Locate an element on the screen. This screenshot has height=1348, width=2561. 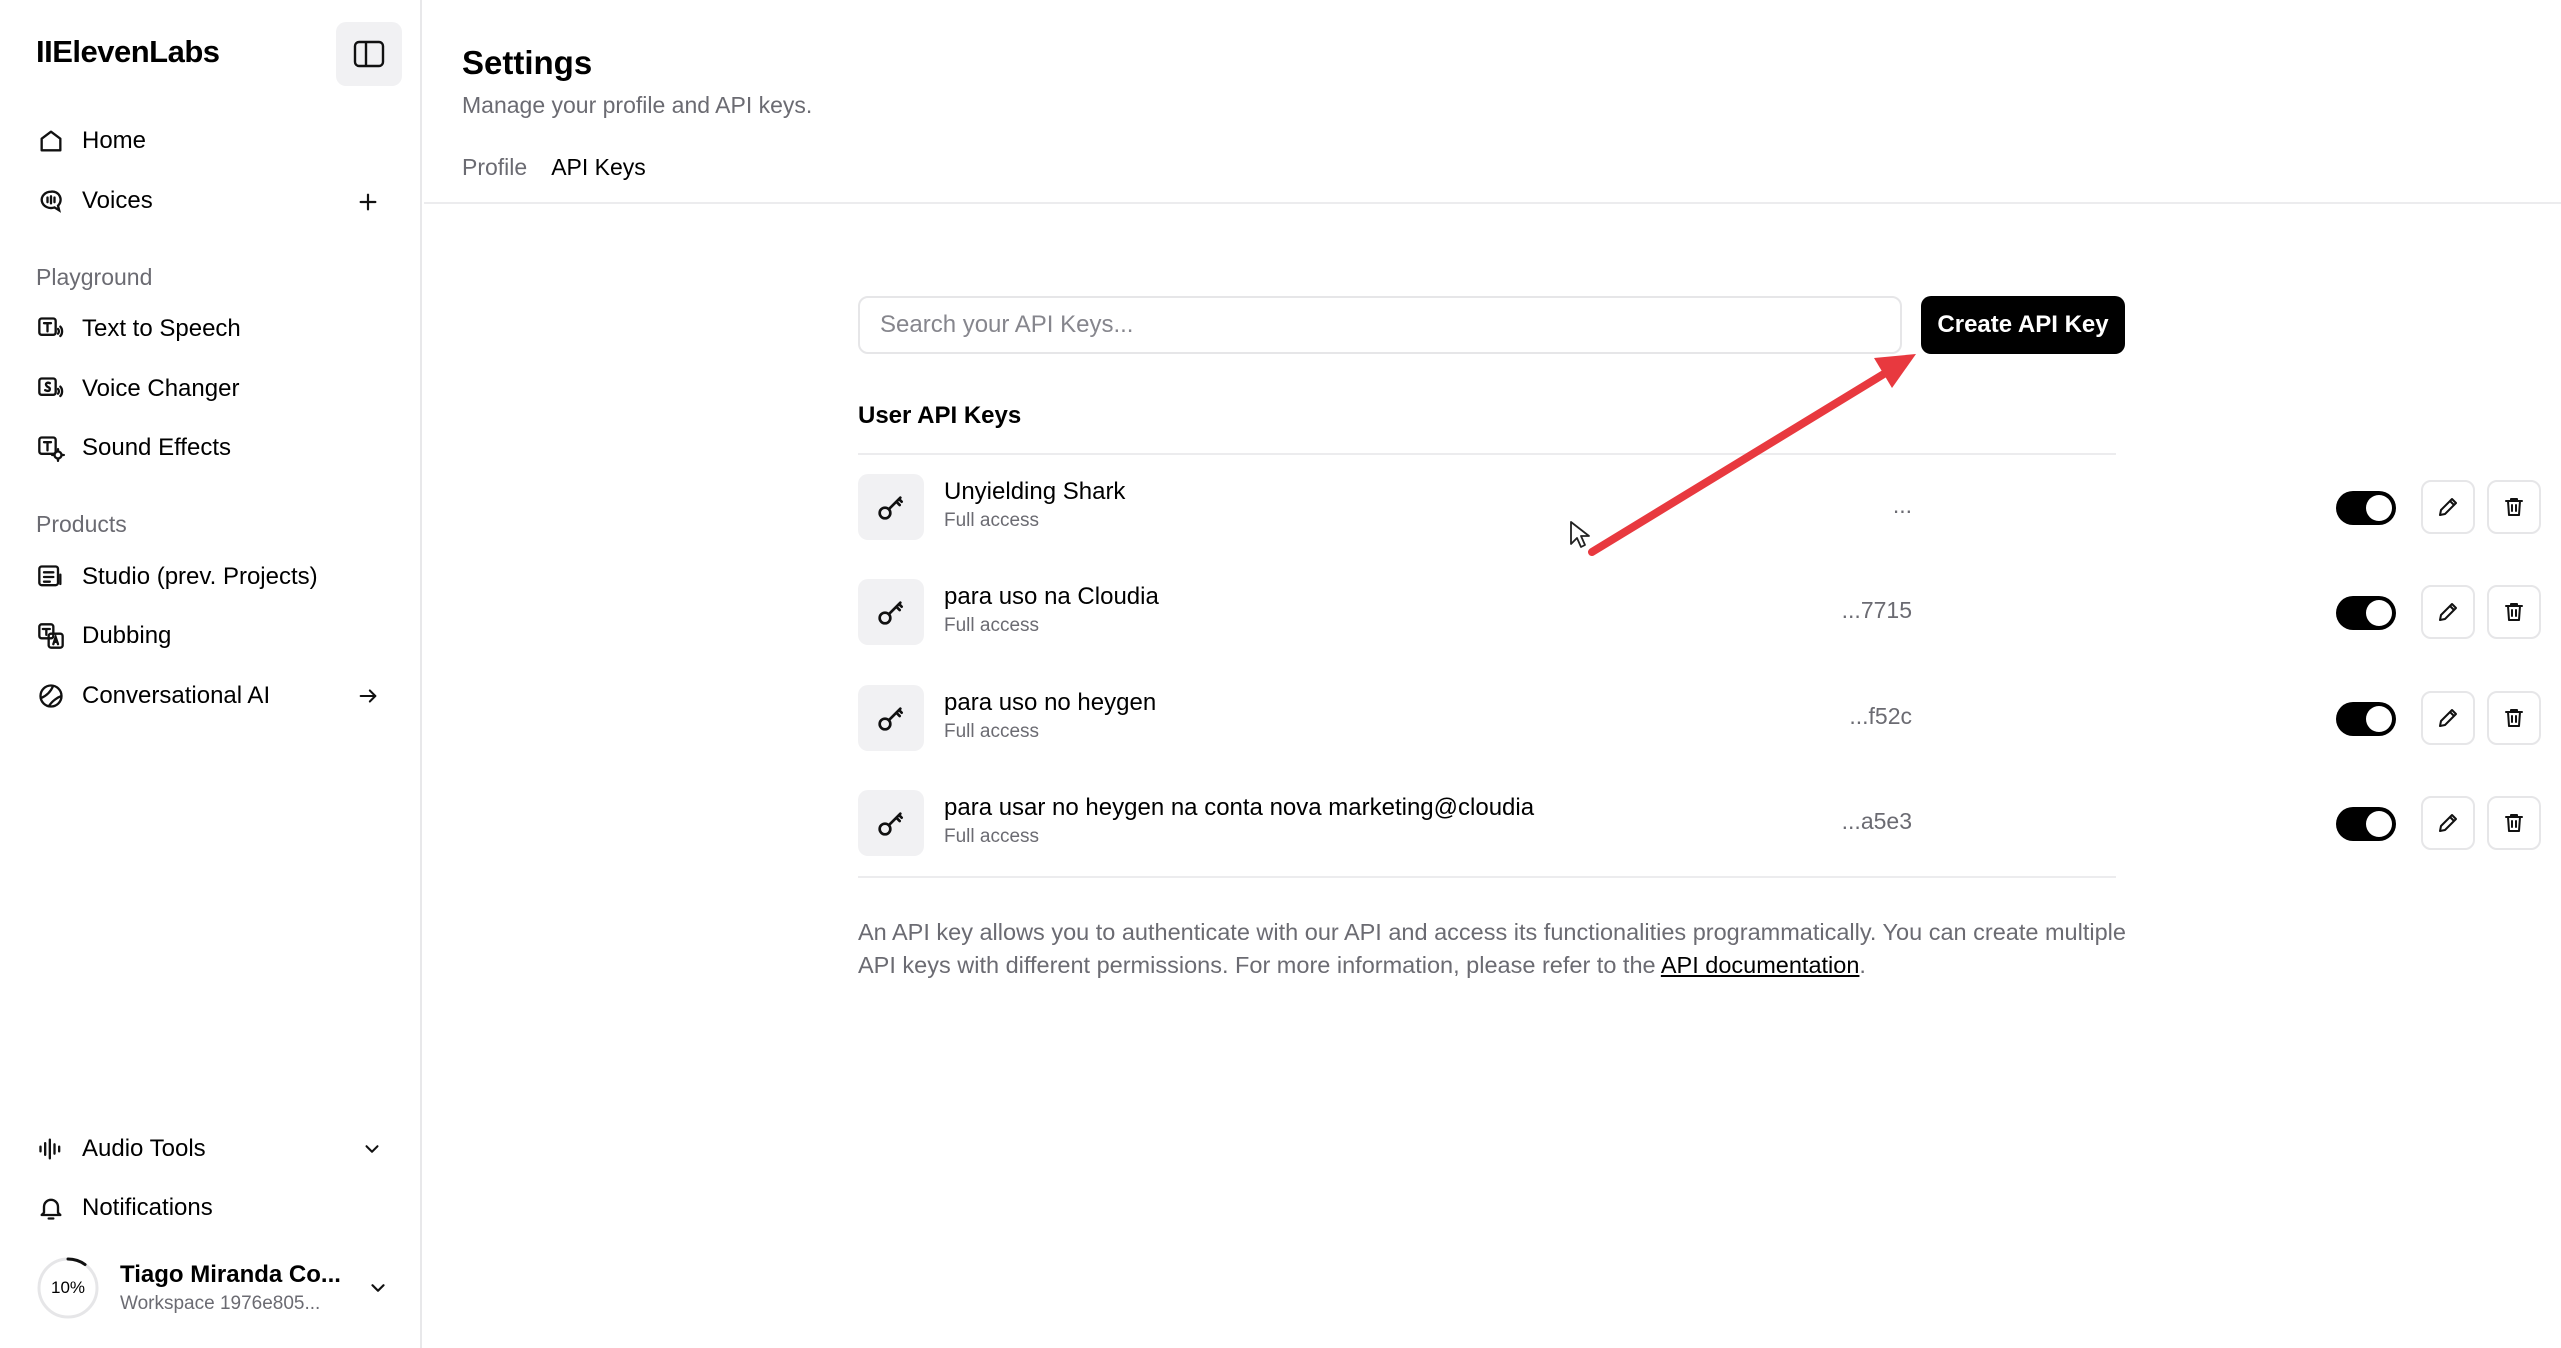
sidebar-toggle-button is located at coordinates (369, 54).